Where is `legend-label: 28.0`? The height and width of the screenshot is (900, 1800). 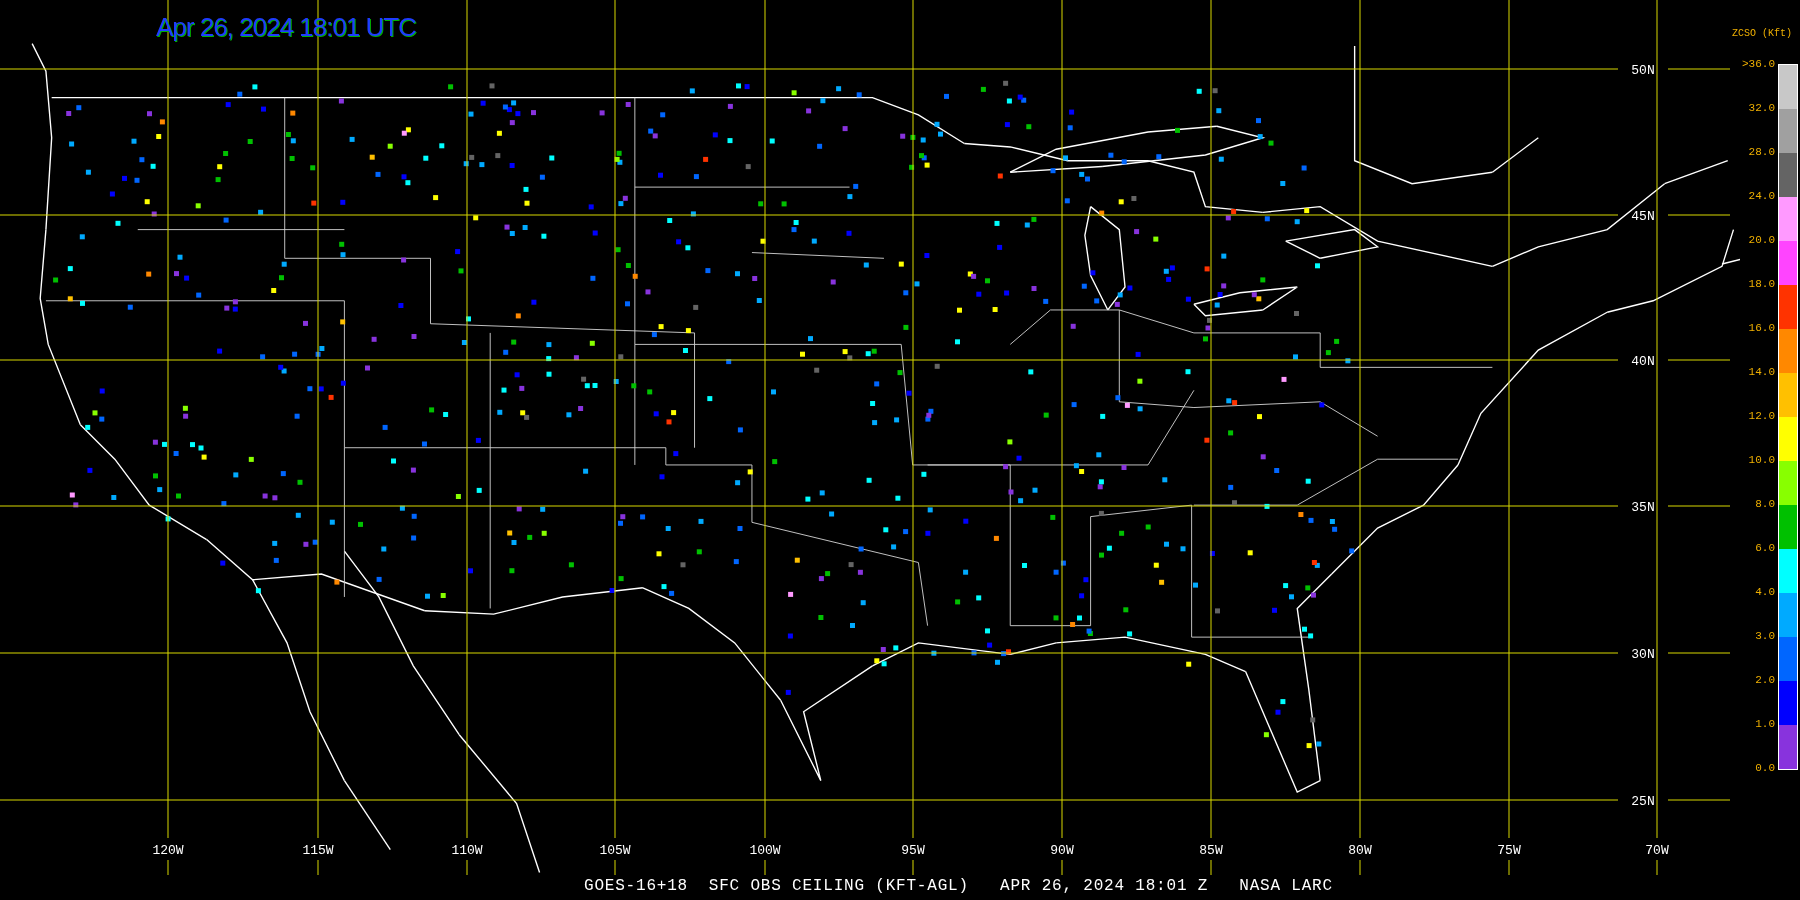 legend-label: 28.0 is located at coordinates (1761, 152).